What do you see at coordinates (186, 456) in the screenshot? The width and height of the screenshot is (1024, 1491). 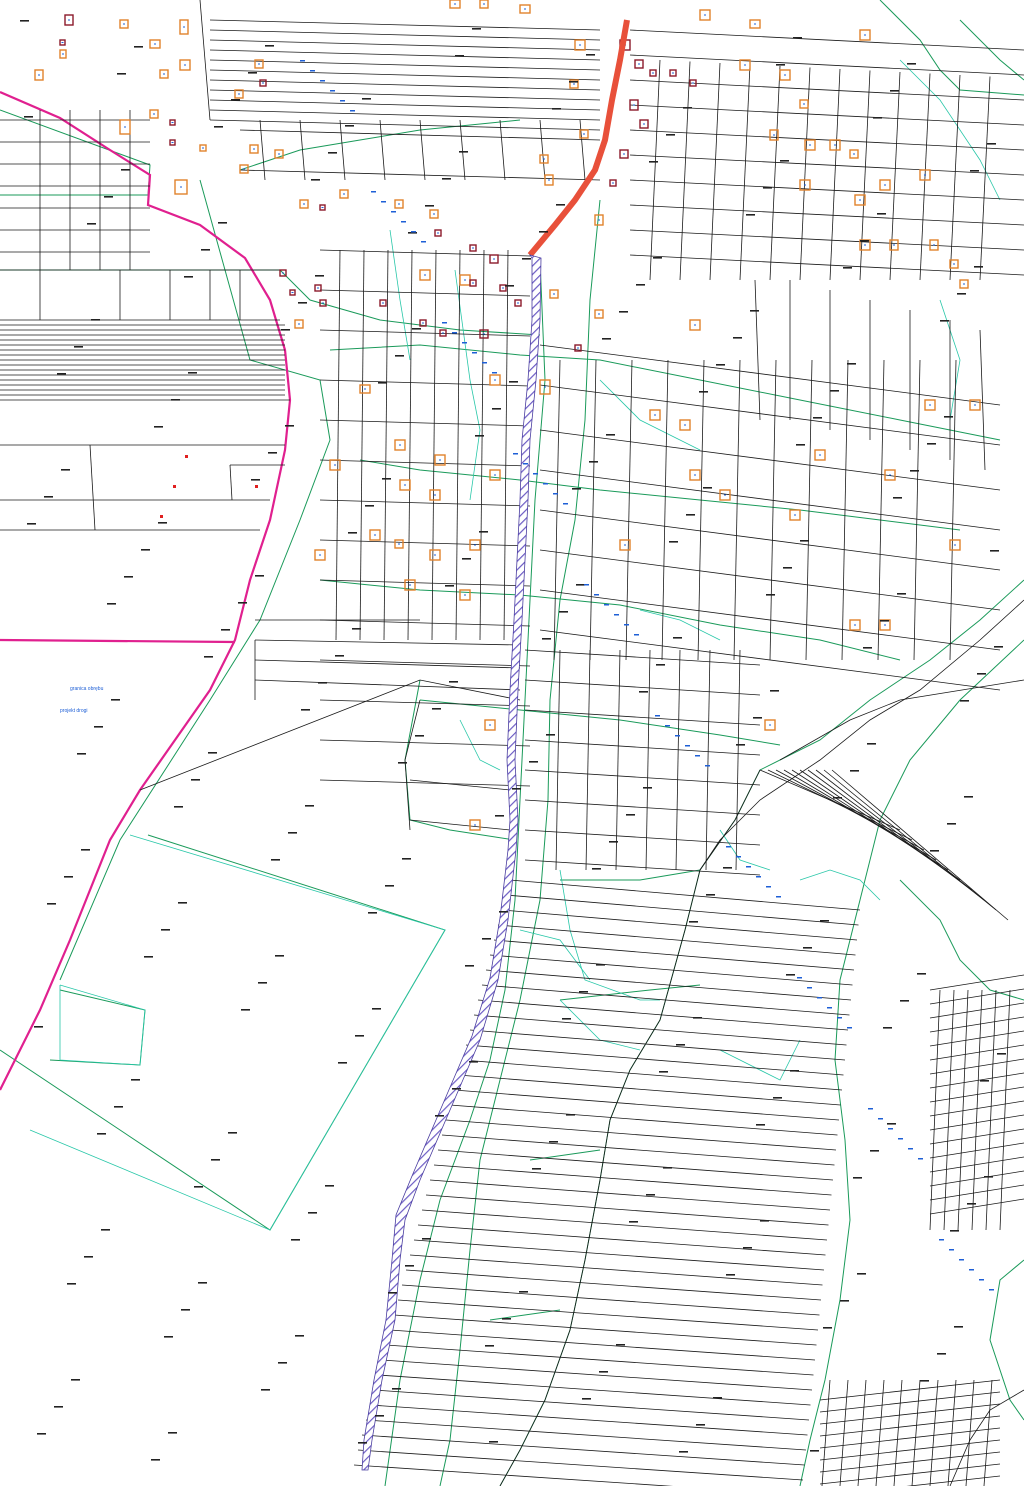 I see `red-marker` at bounding box center [186, 456].